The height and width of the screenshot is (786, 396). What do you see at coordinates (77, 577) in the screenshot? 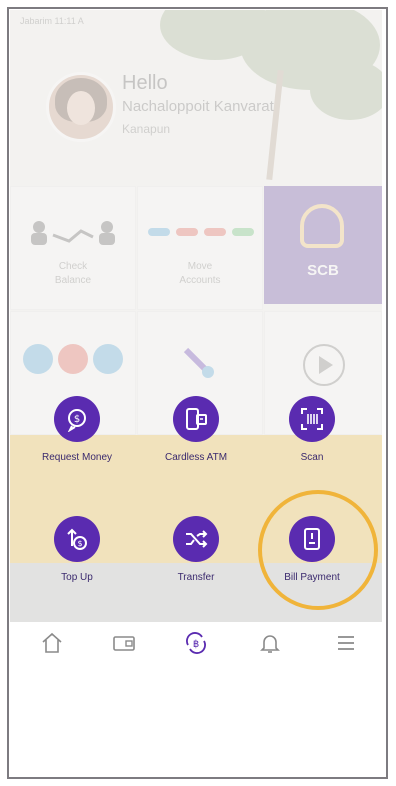
I see `top-up-label: Top Up` at bounding box center [77, 577].